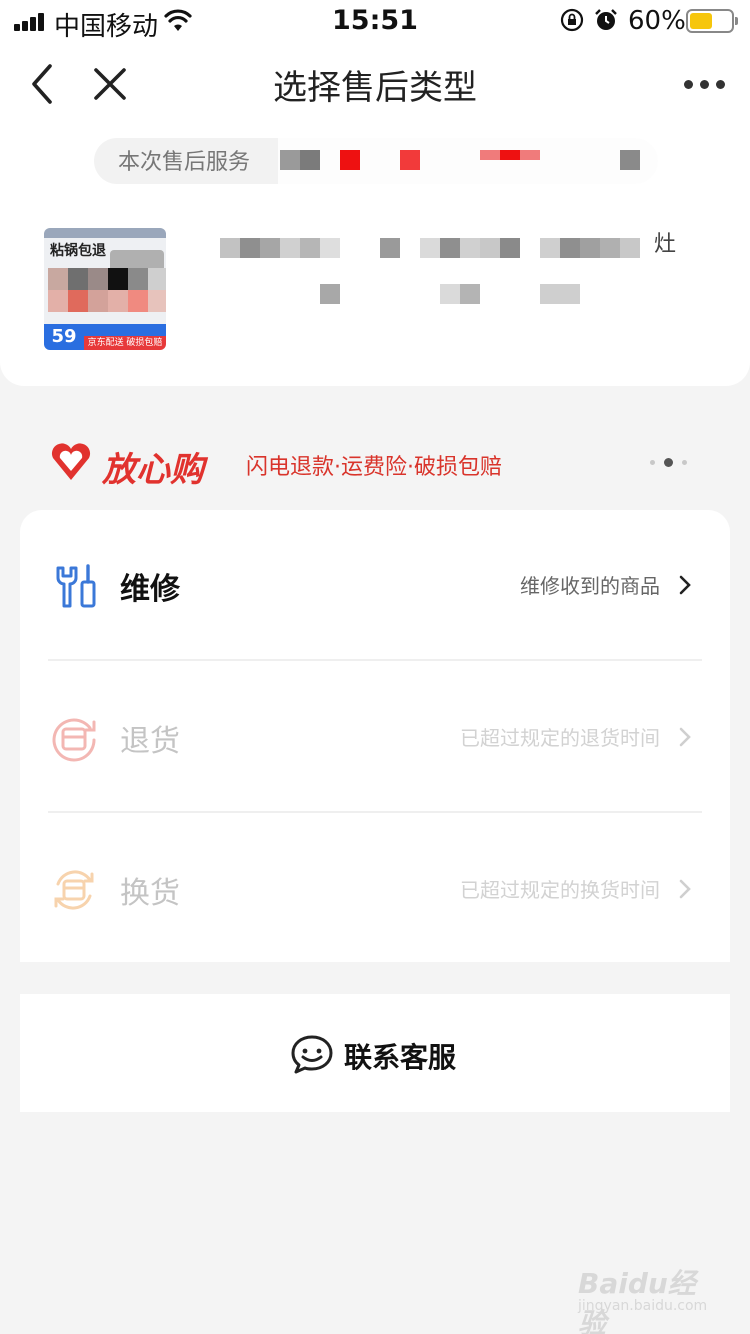  I want to click on contact-service-button: 联系客服, so click(375, 1053).